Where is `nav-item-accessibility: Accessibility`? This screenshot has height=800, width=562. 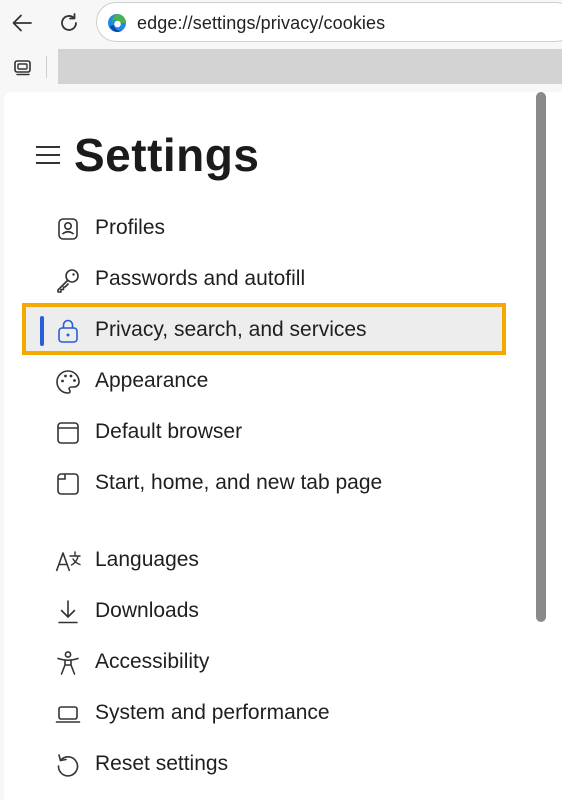
nav-item-accessibility: Accessibility is located at coordinates (263, 662).